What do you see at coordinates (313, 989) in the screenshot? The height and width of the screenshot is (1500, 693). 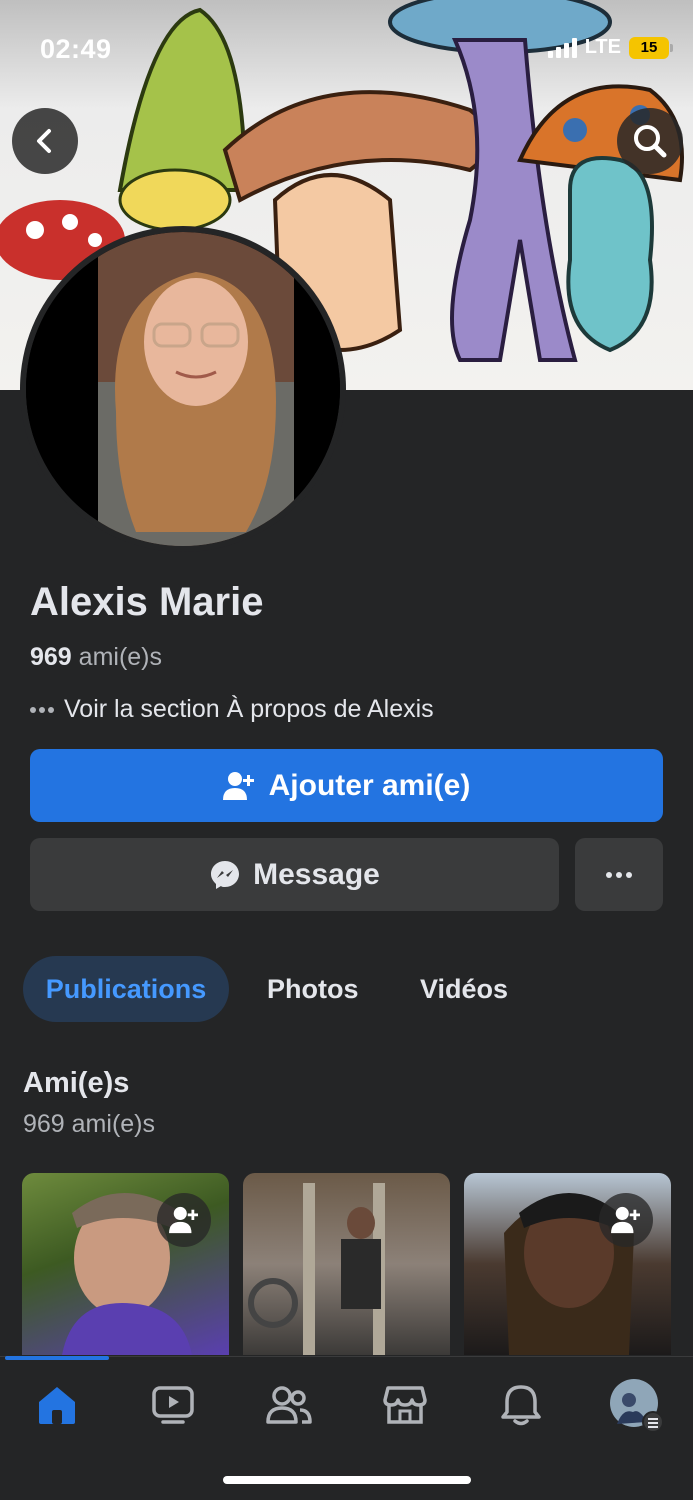 I see `tab-photos: Photos` at bounding box center [313, 989].